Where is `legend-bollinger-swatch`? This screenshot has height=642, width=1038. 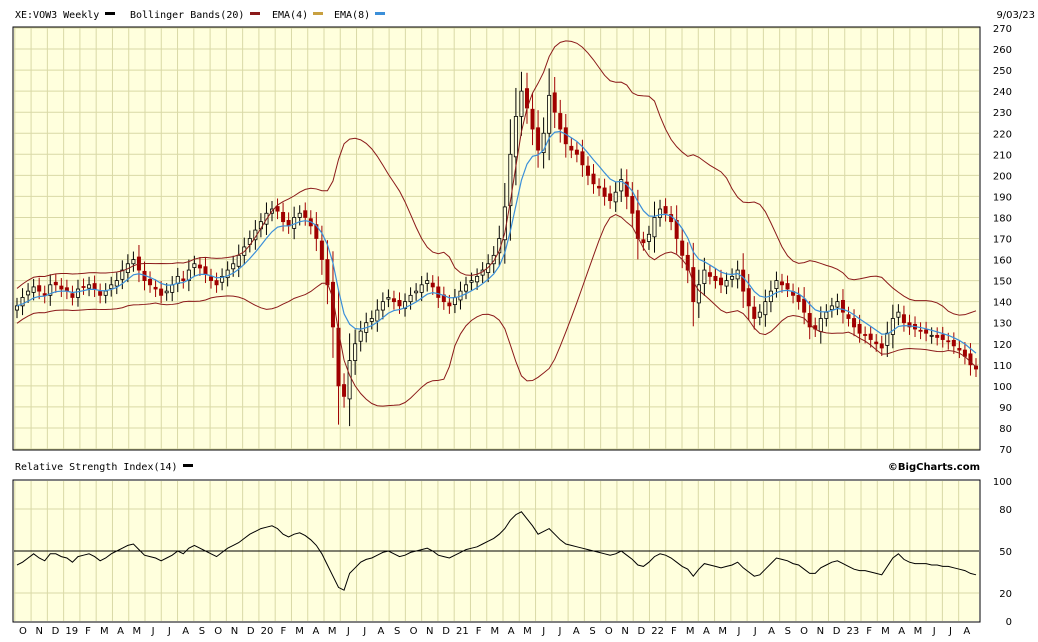
legend-bollinger-swatch is located at coordinates (255, 13).